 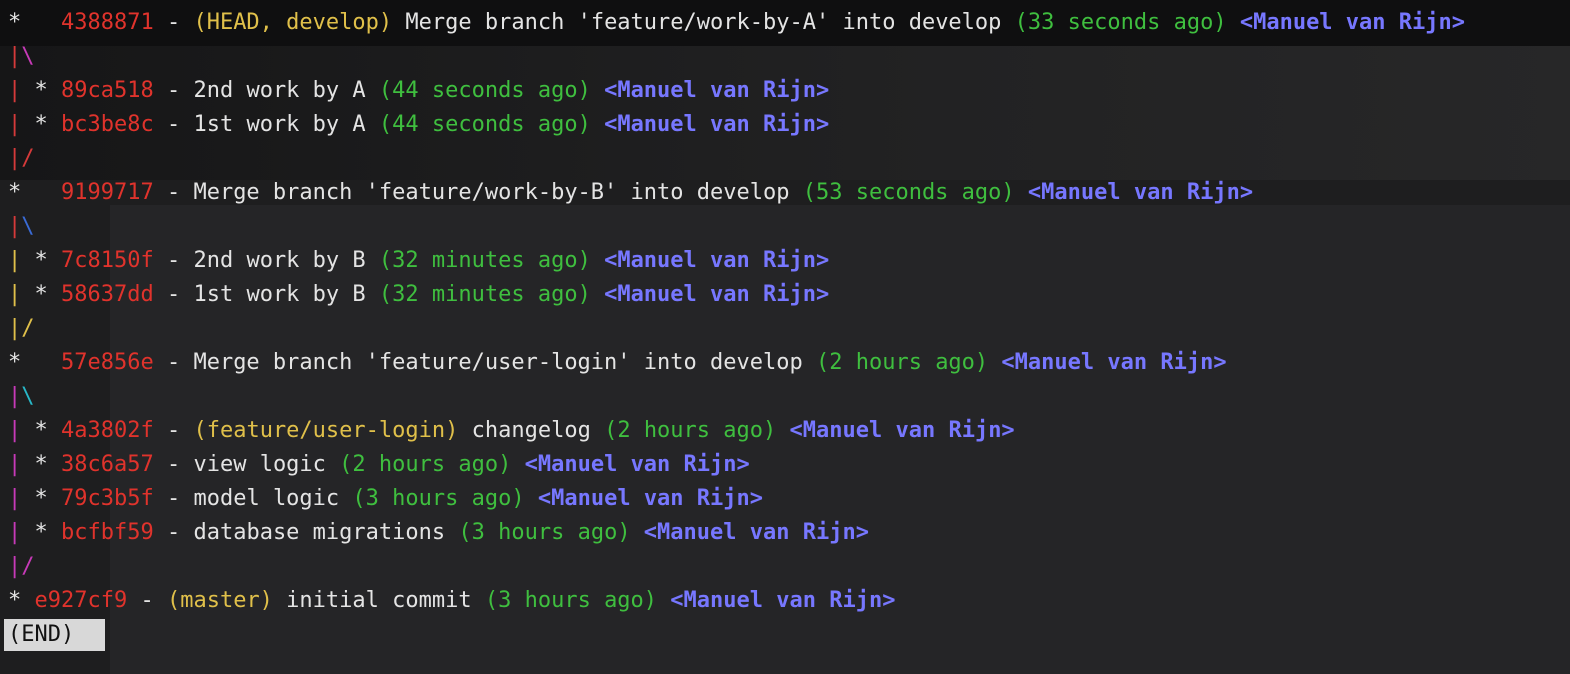 What do you see at coordinates (273, 498) in the screenshot?
I see `commit-message: model logic` at bounding box center [273, 498].